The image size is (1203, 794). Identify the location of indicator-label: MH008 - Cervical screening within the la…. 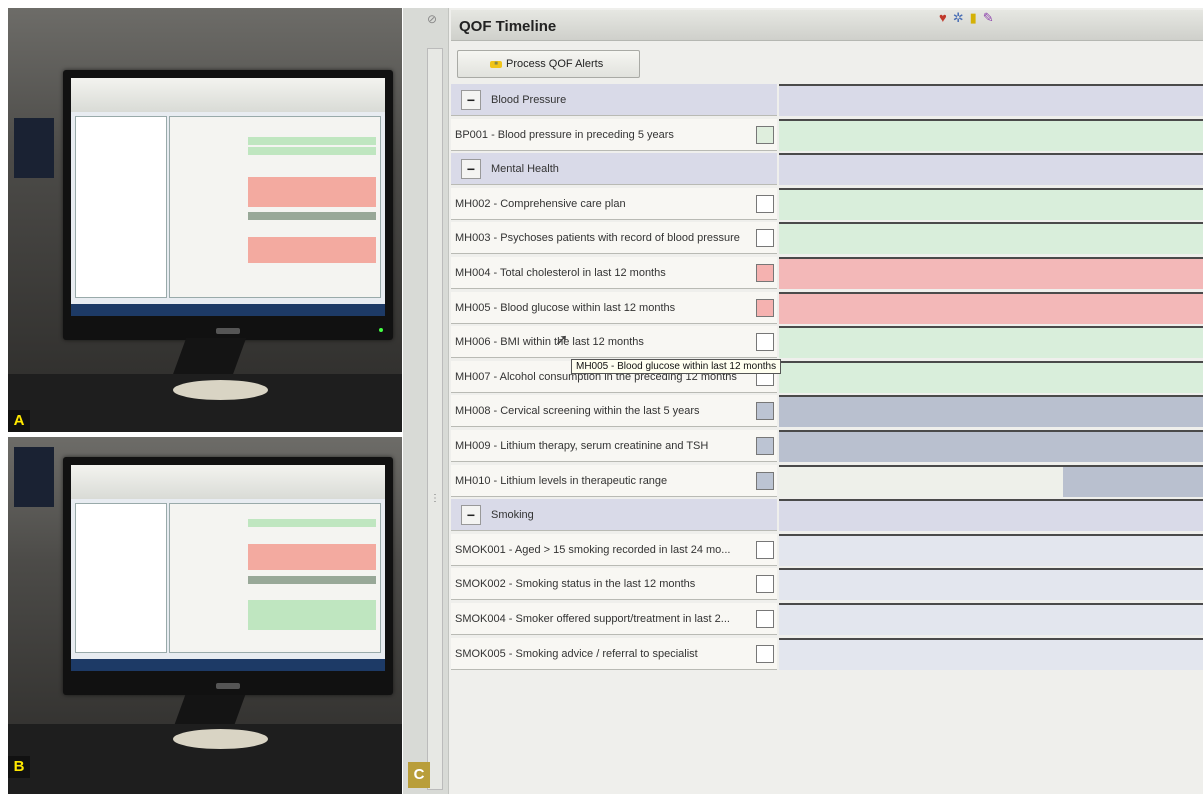
(614, 411).